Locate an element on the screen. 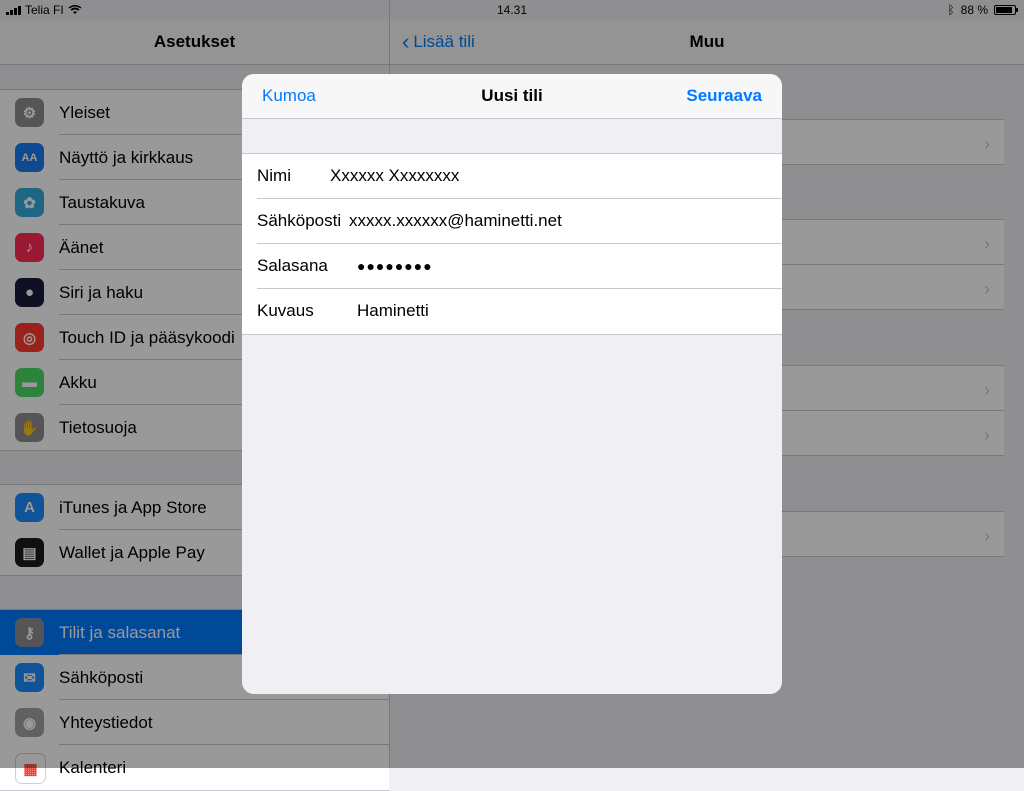  form-row-email: Sähköposti xxxxx.xxxxxx@haminetti.net is located at coordinates (512, 221).